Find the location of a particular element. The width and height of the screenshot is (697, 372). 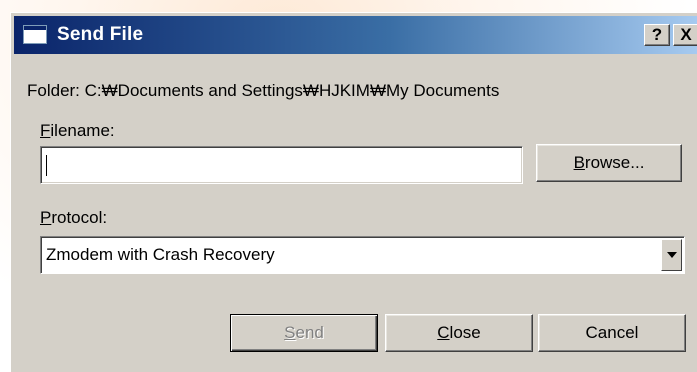

protocol-selected-value: Zmodem with Crash Recovery is located at coordinates (160, 254).